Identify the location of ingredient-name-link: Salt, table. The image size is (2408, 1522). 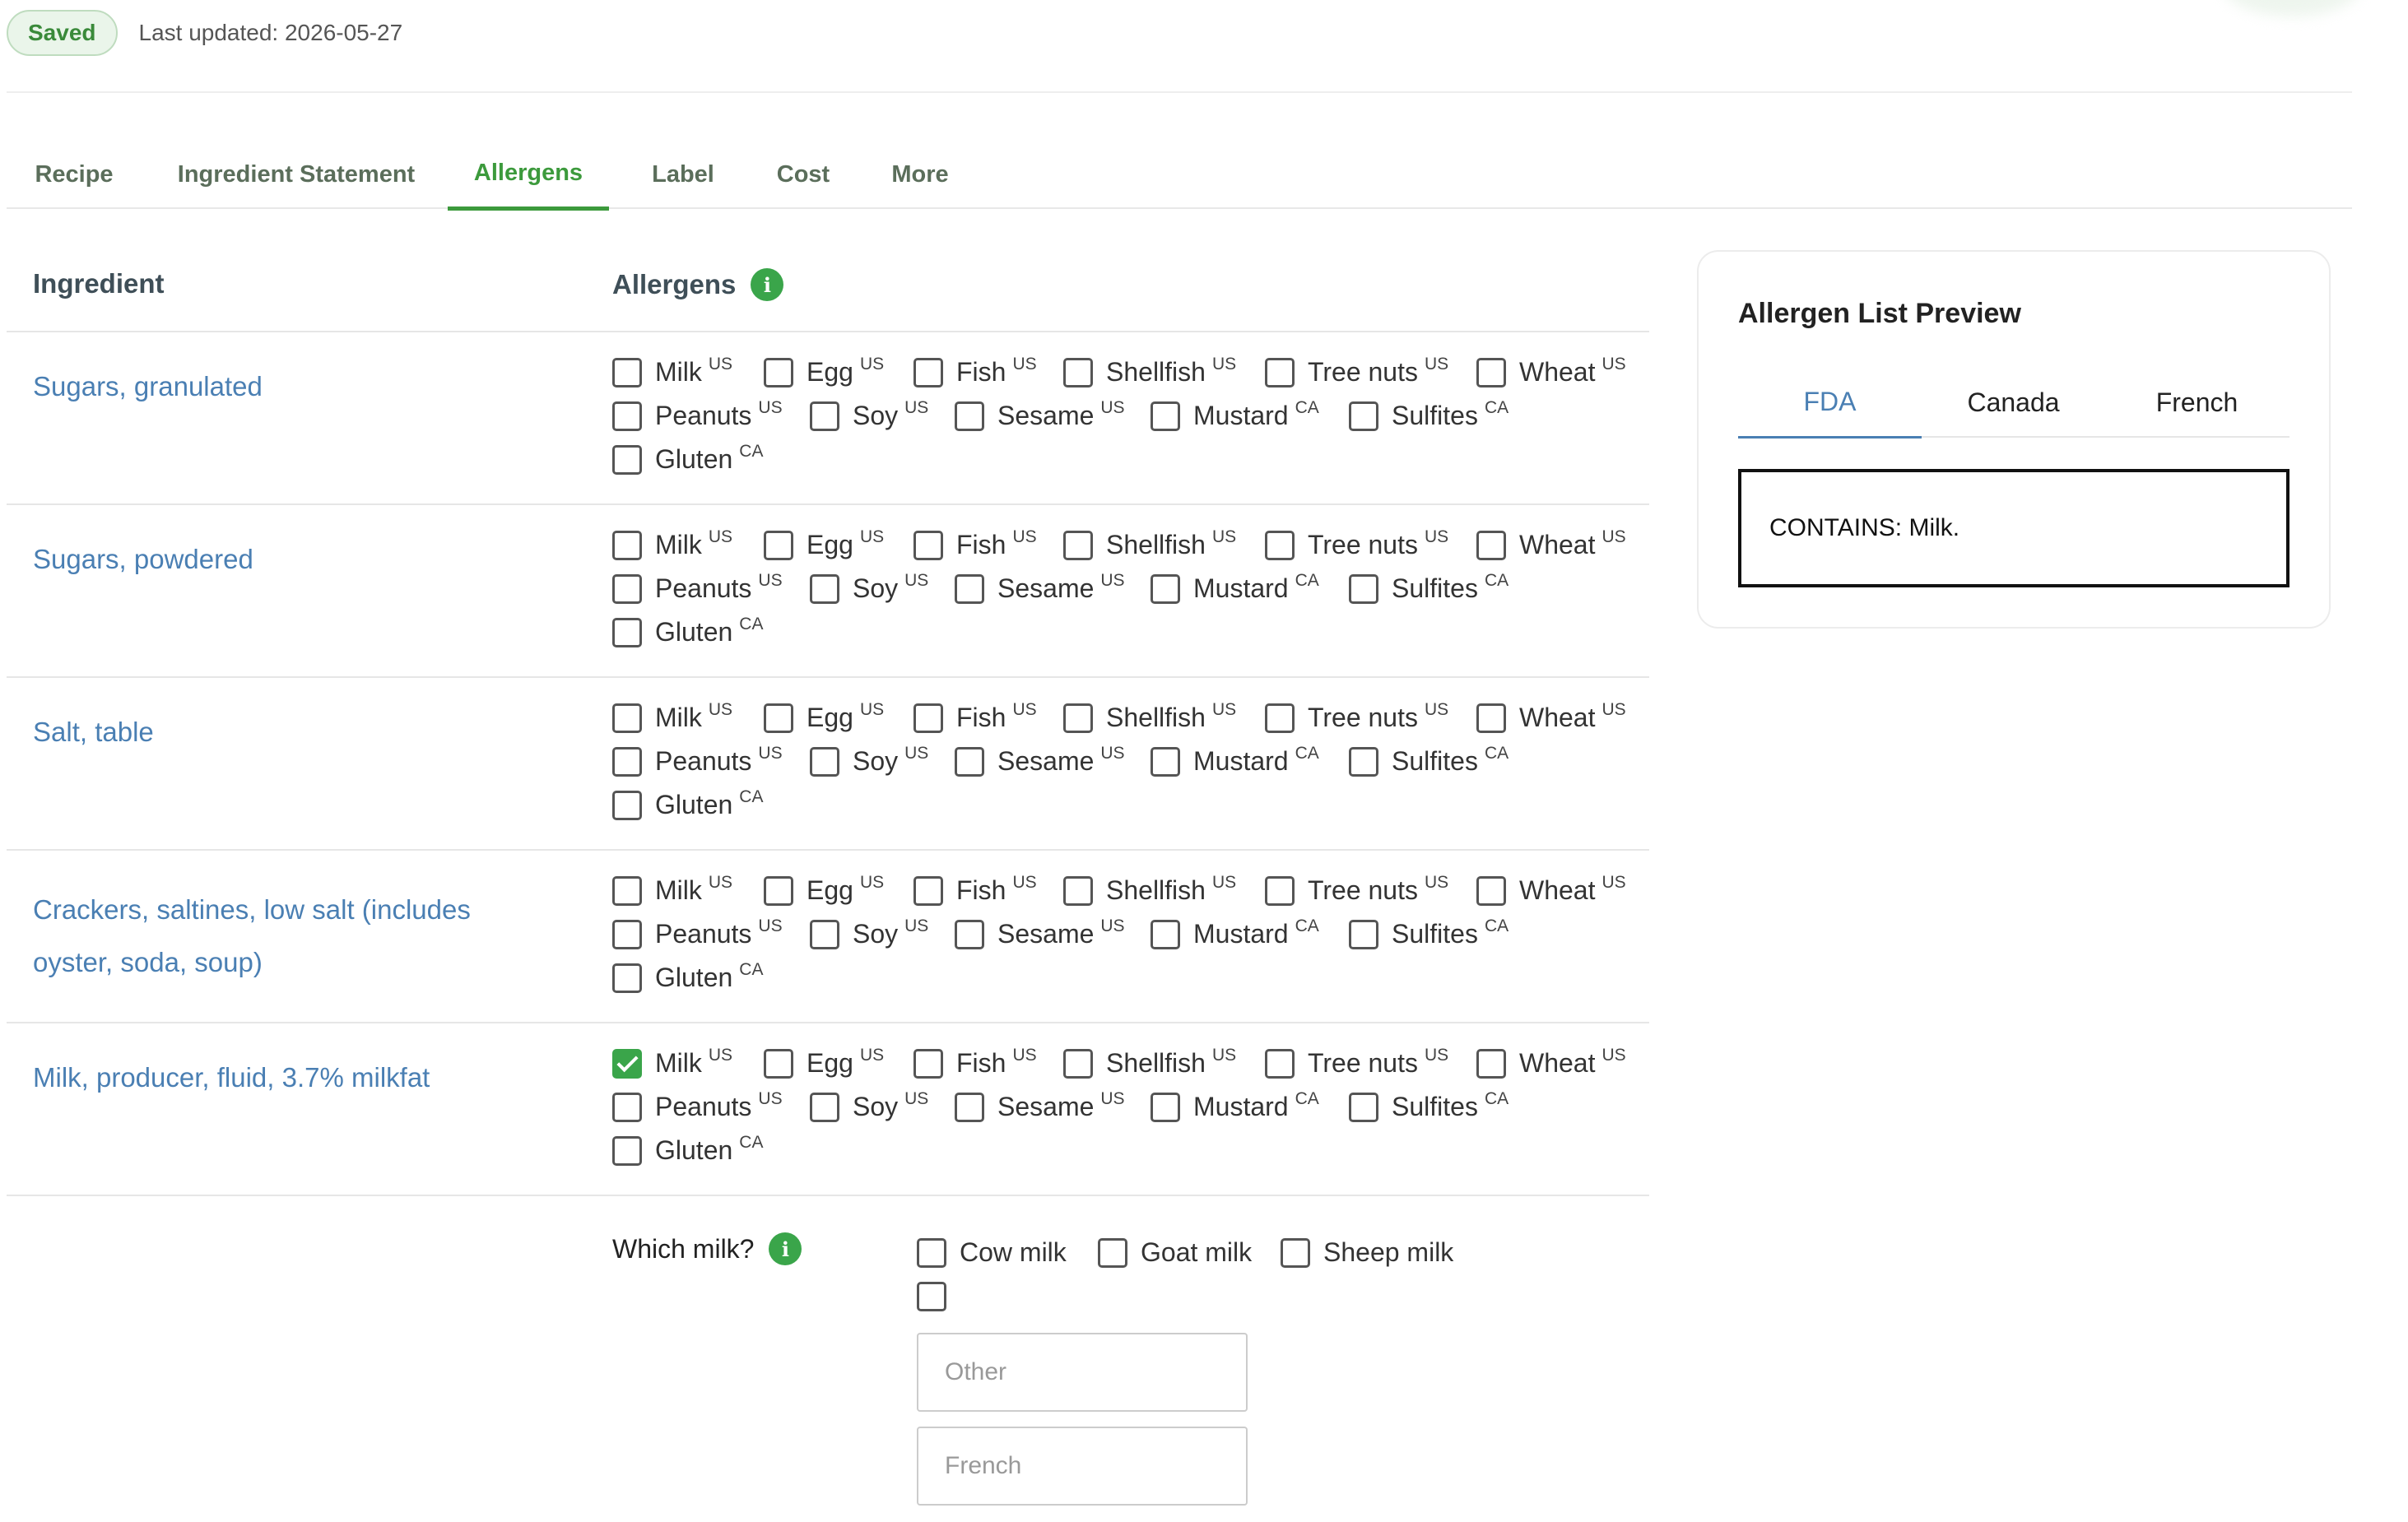
(288, 732).